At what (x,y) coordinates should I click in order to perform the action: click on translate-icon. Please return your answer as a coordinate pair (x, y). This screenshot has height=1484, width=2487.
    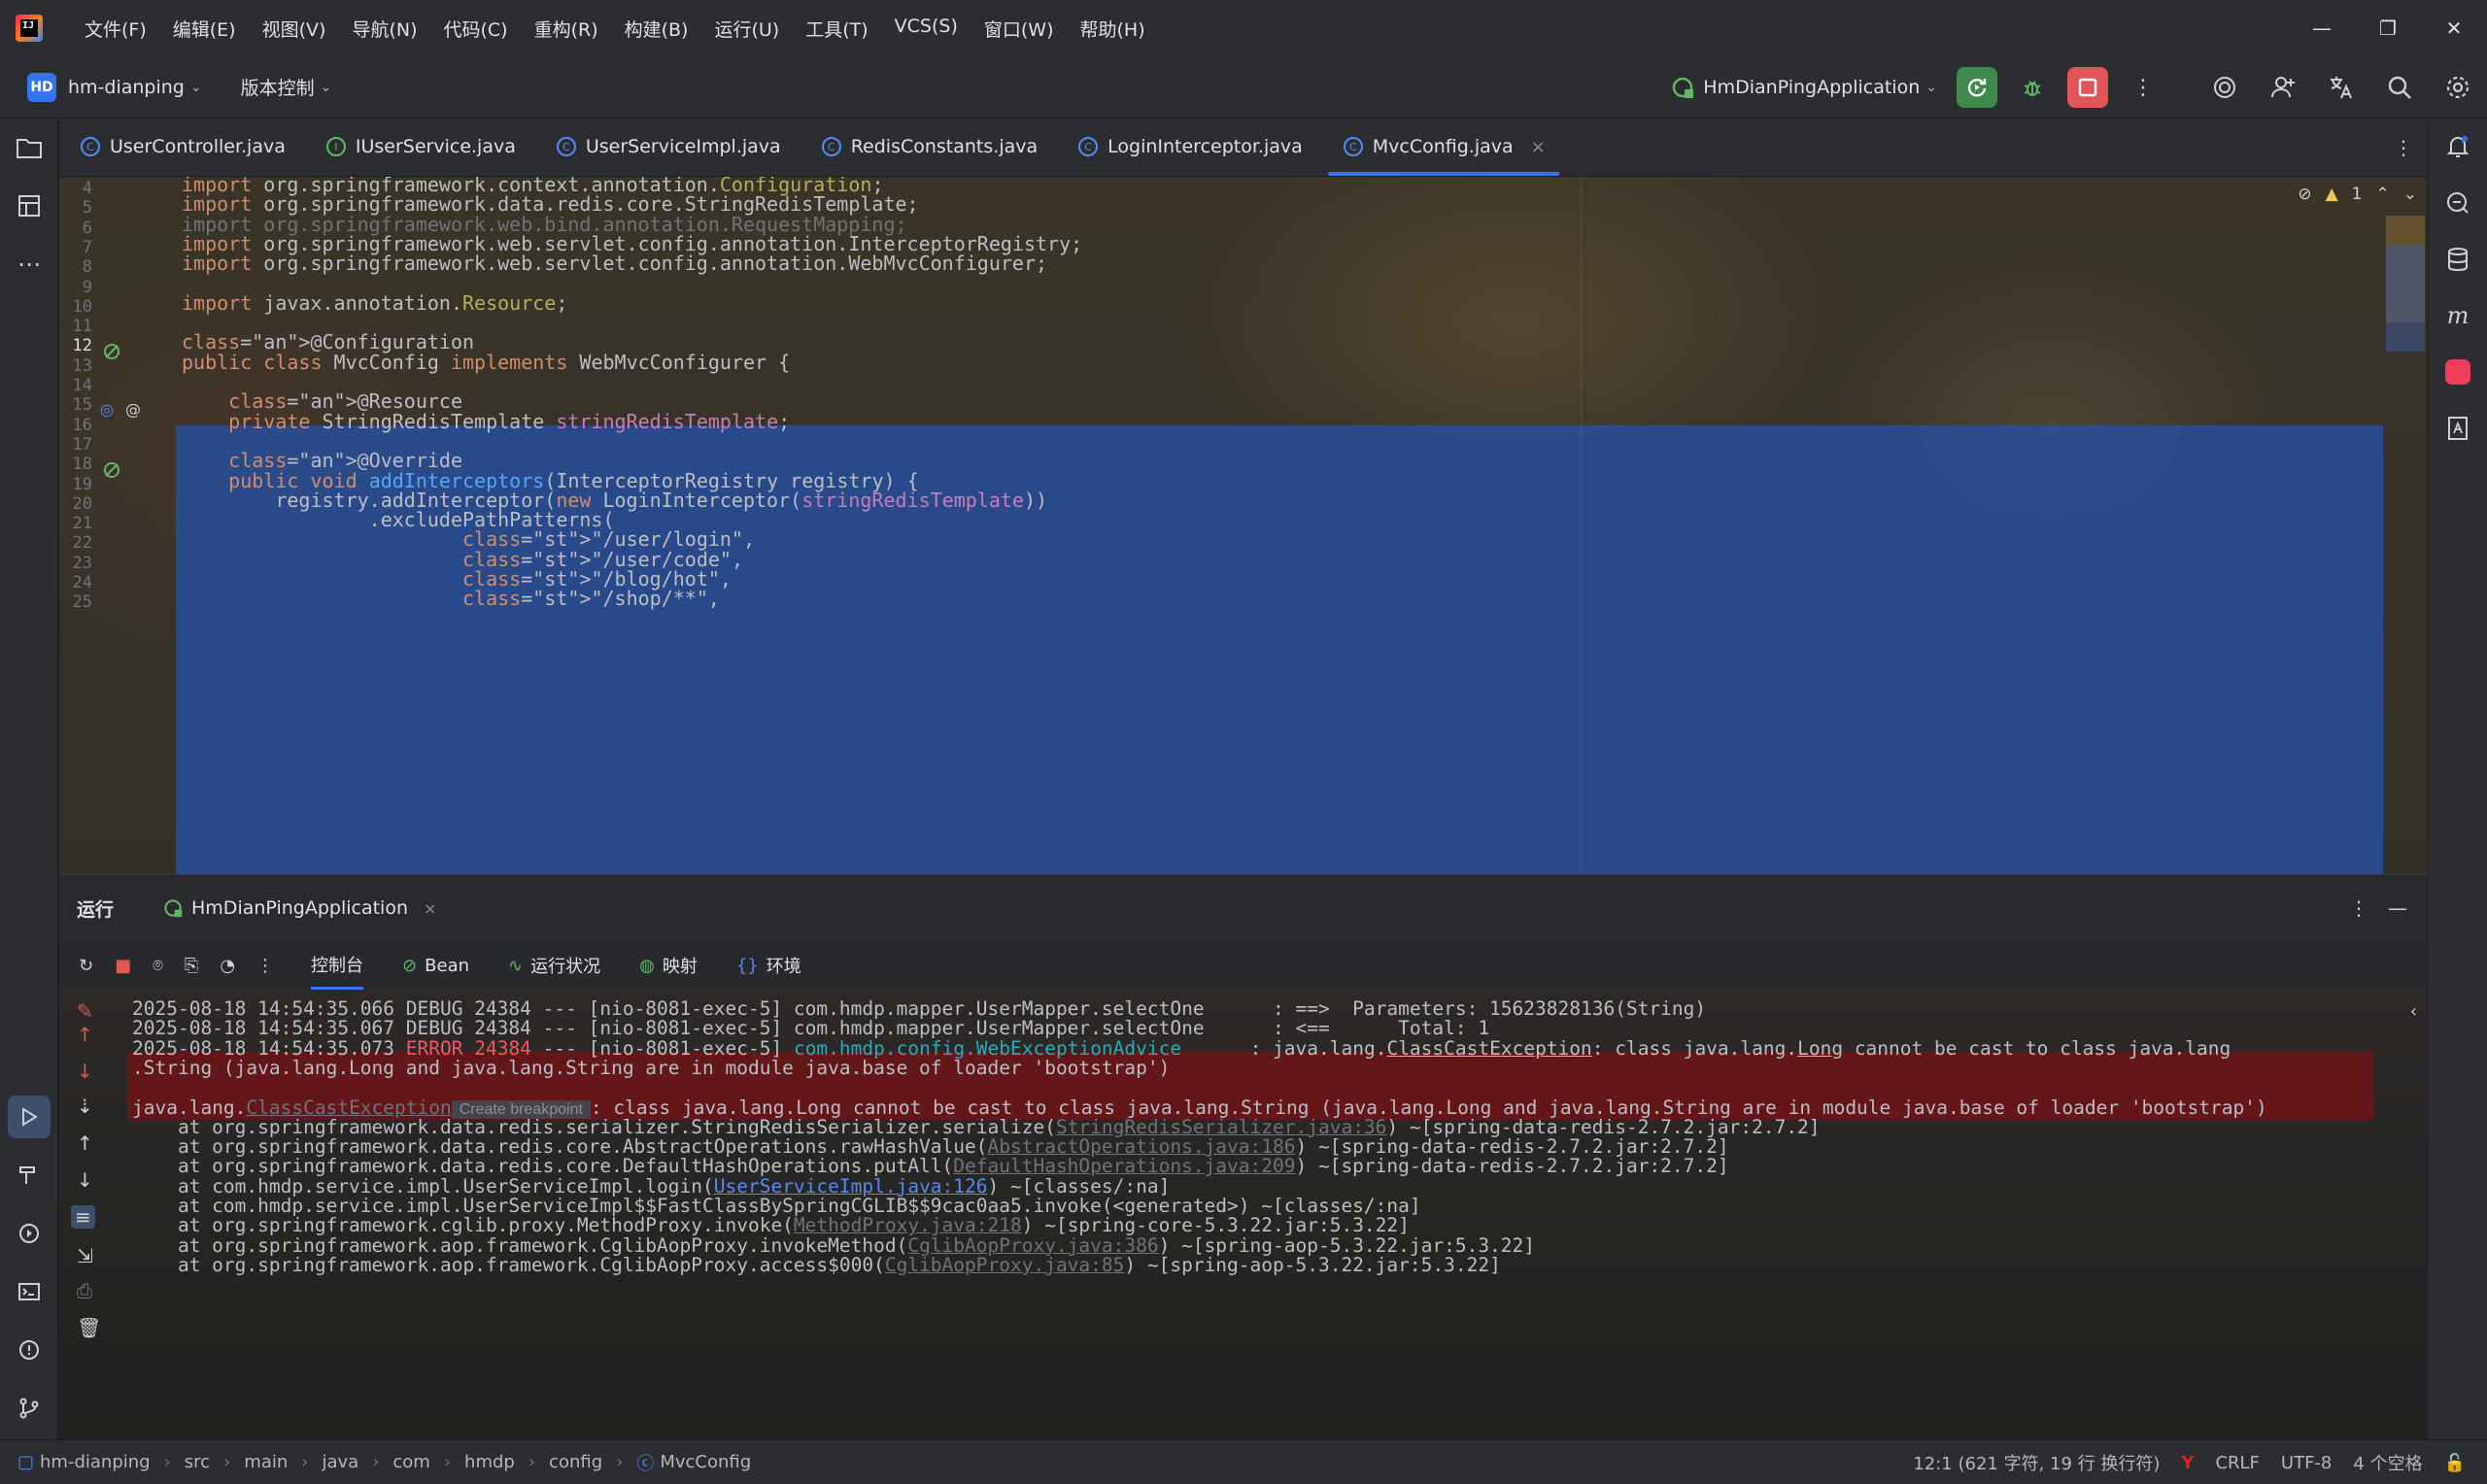
    Looking at the image, I should click on (2341, 88).